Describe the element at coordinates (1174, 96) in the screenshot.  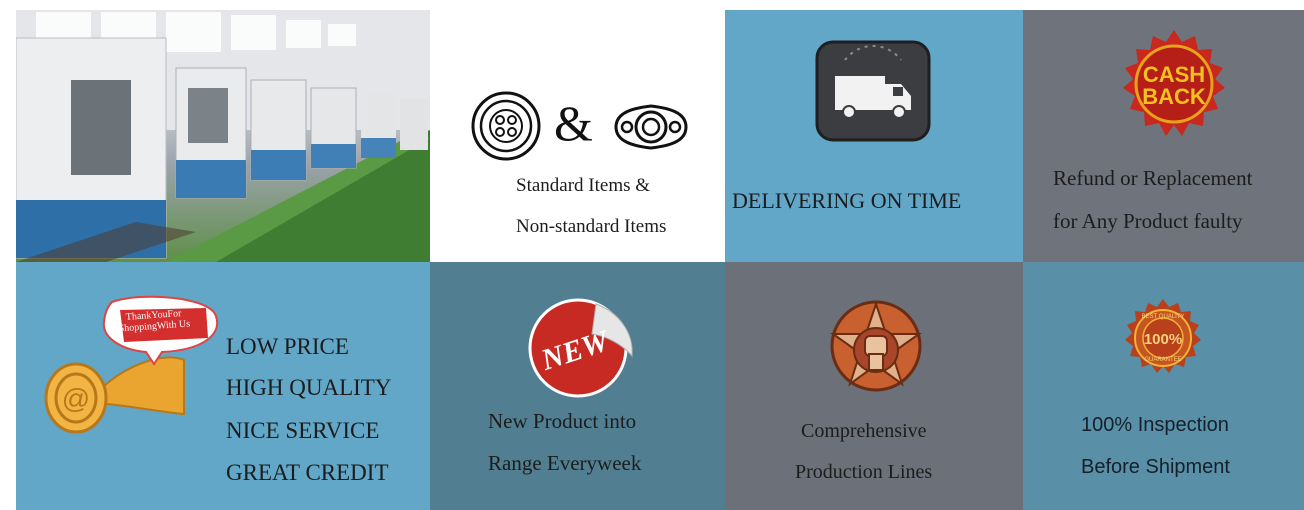
I see `cash-back-line2: BACK` at that location.